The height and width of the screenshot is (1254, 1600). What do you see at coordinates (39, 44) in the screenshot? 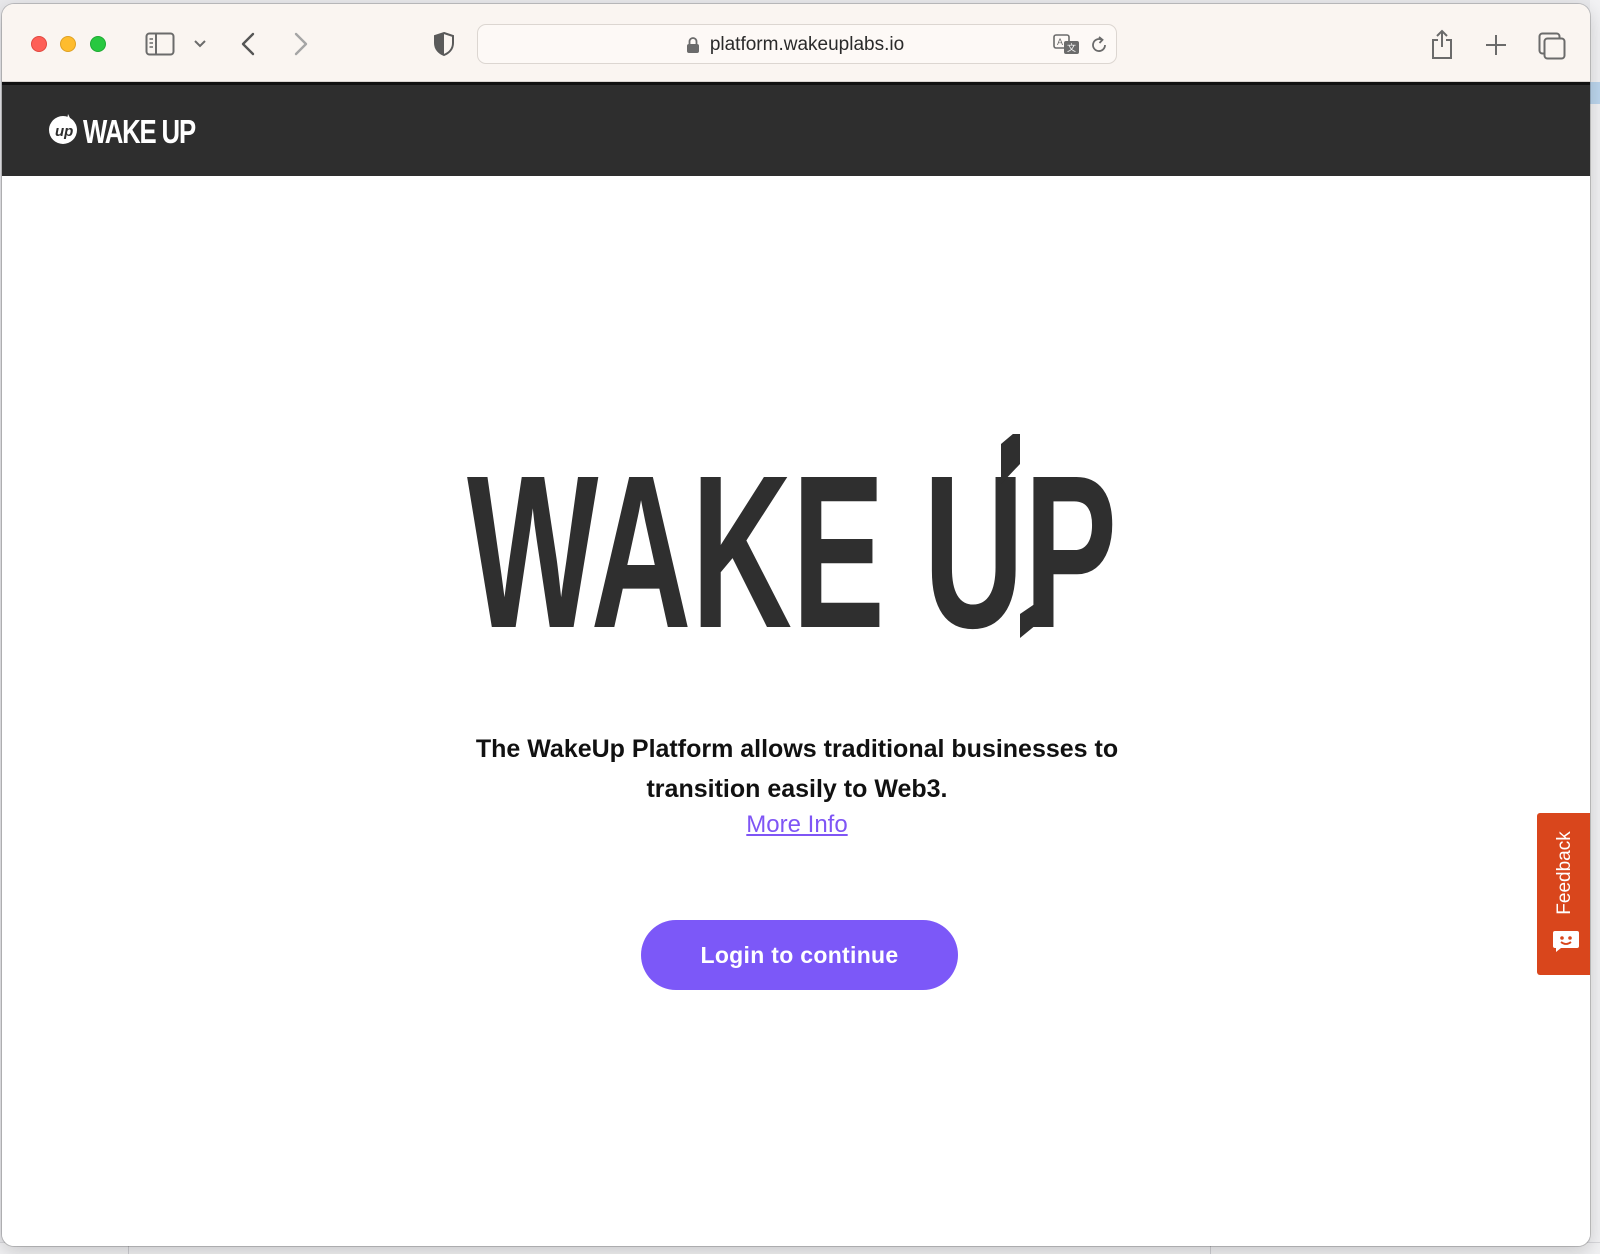
I see `close-window-button` at bounding box center [39, 44].